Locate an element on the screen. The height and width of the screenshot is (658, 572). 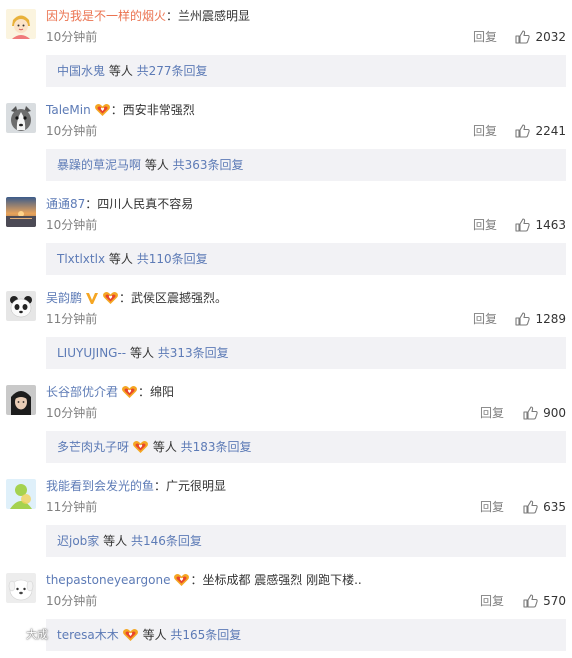
comment-line: TaleMin ♥ ：西安非常强烈 is located at coordinates (120, 110).